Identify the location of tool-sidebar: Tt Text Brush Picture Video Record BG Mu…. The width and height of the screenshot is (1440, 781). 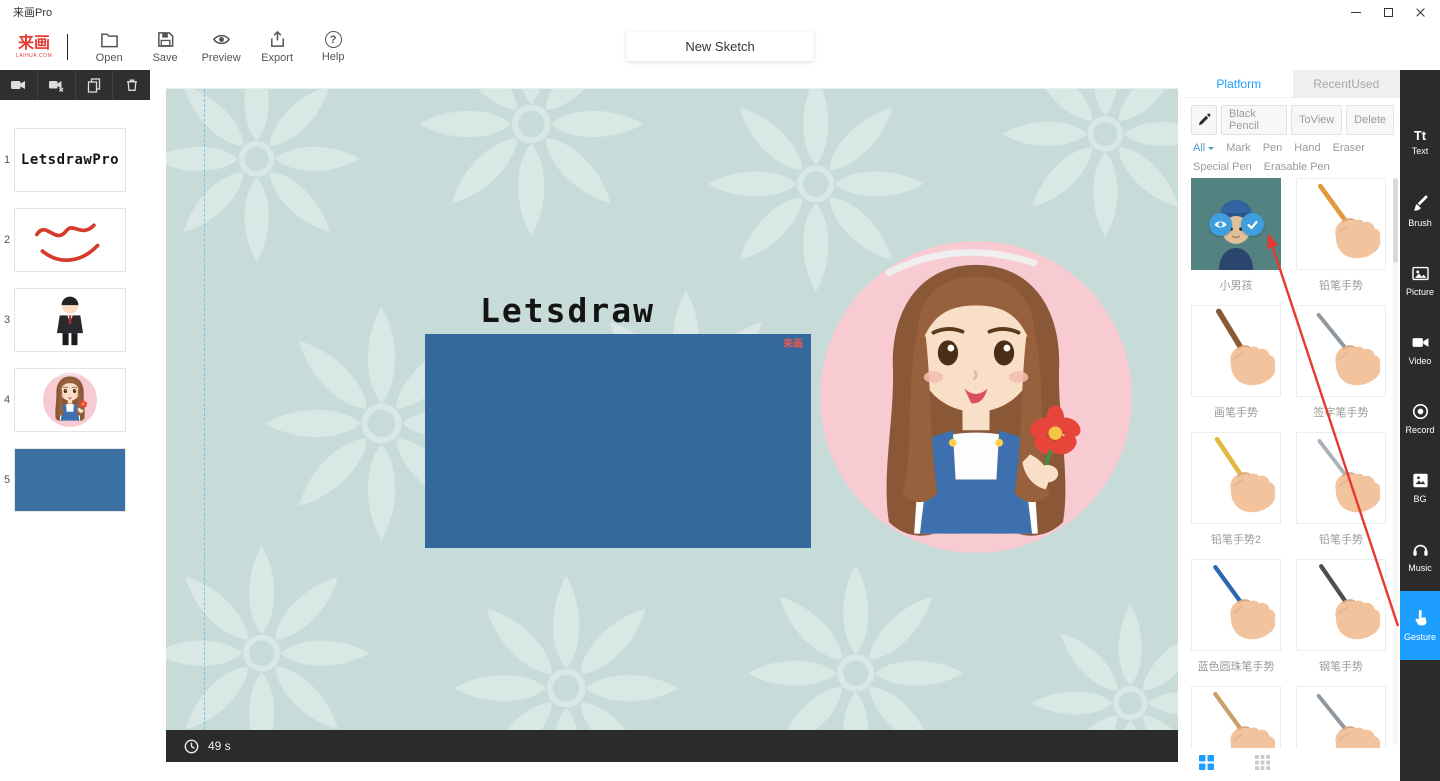
(1420, 420).